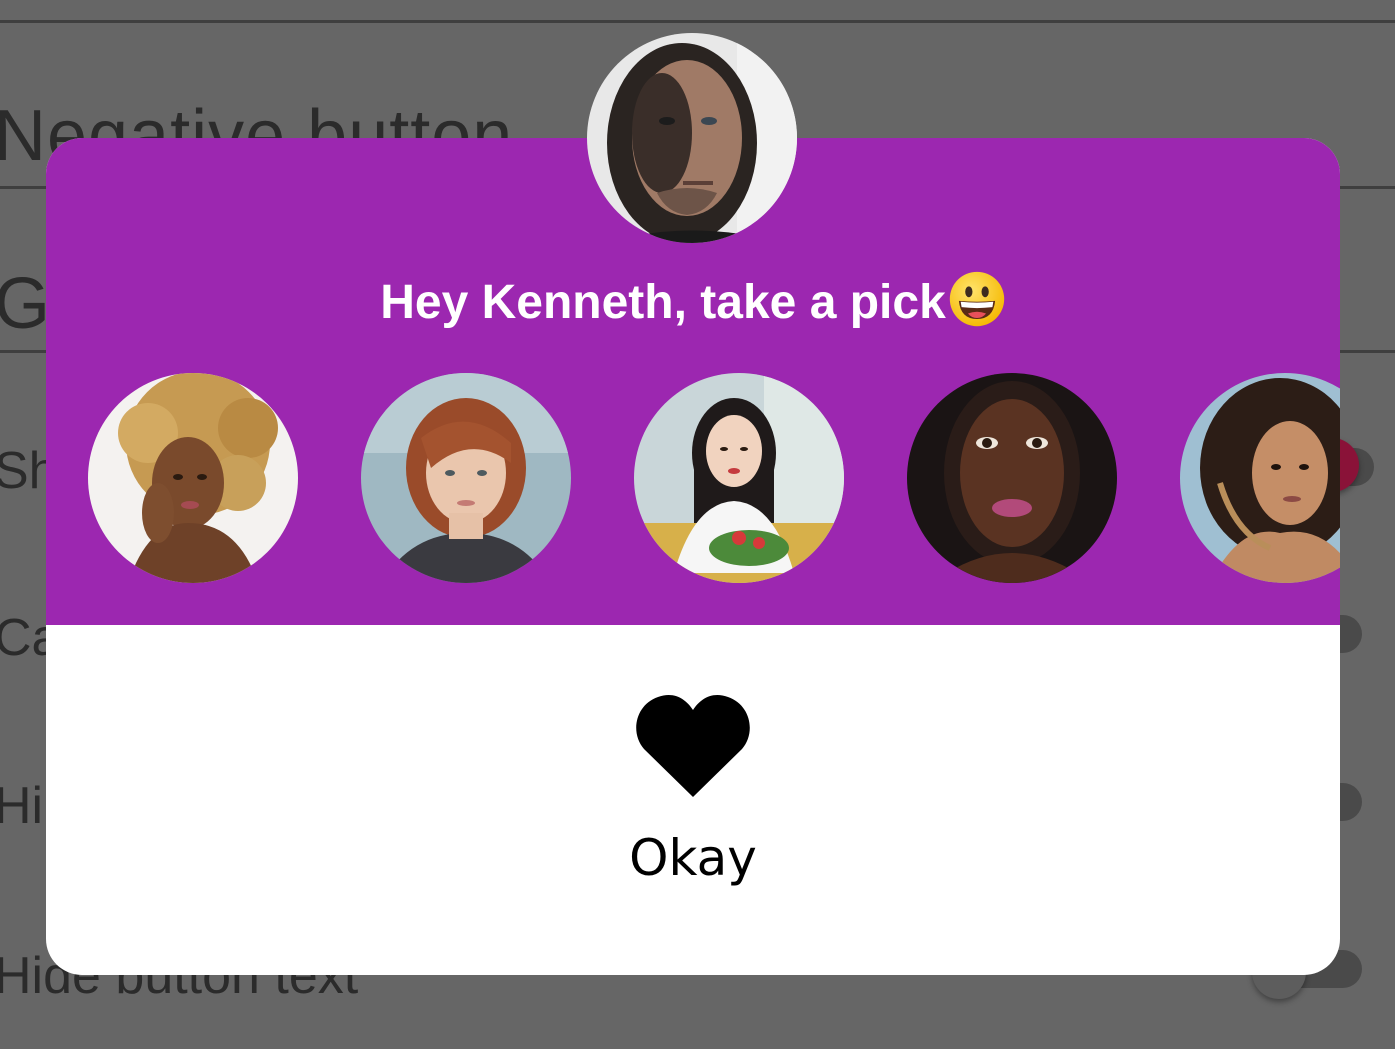  I want to click on grinning-face-emoji-icon, so click(976, 299).